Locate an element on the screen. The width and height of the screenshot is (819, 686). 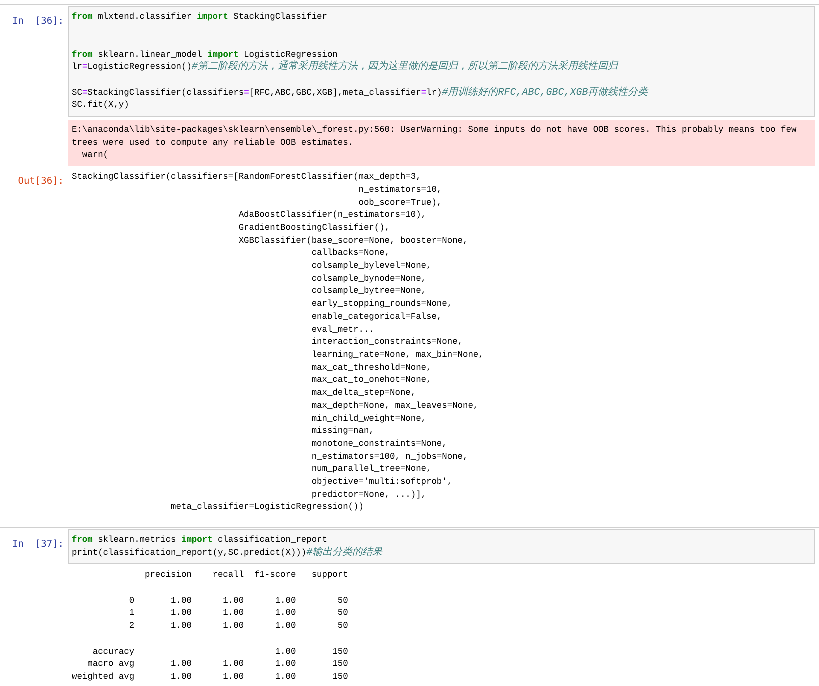
code-cell is located at coordinates (441, 61).